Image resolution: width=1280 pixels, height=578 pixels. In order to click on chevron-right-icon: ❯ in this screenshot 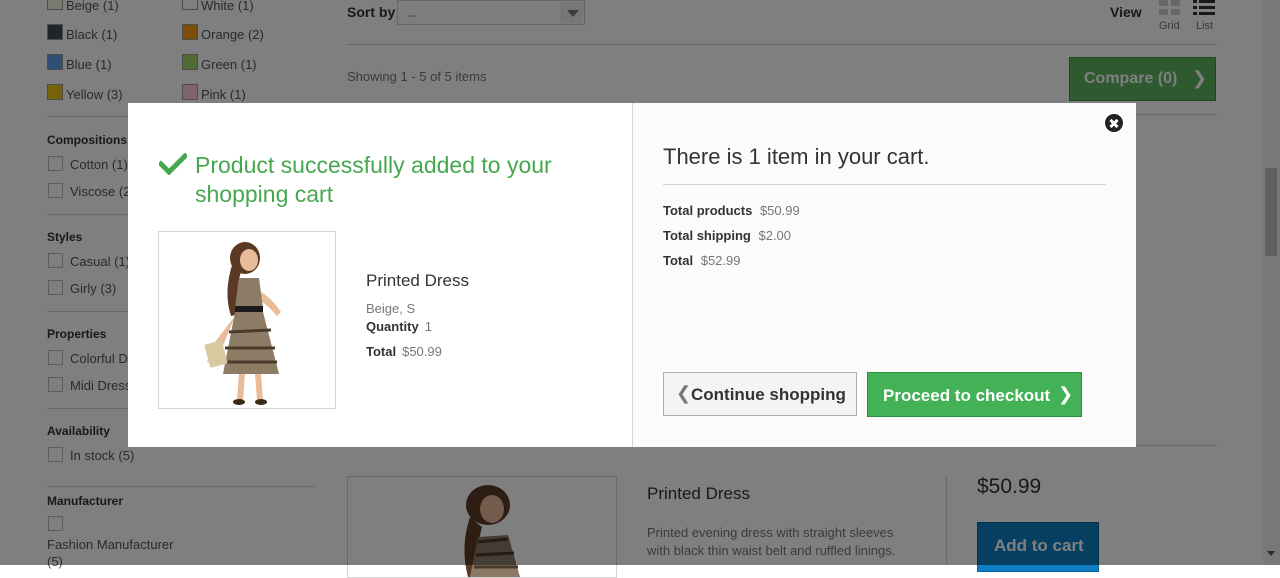, I will do `click(1066, 394)`.